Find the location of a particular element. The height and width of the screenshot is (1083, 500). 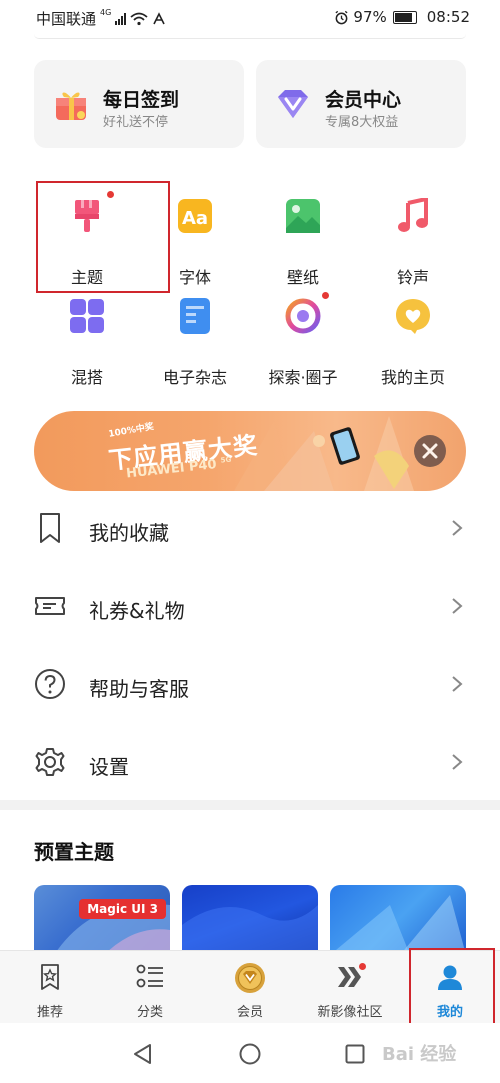

vip-center-card: 会员中心 专属8大权益 is located at coordinates (361, 104).